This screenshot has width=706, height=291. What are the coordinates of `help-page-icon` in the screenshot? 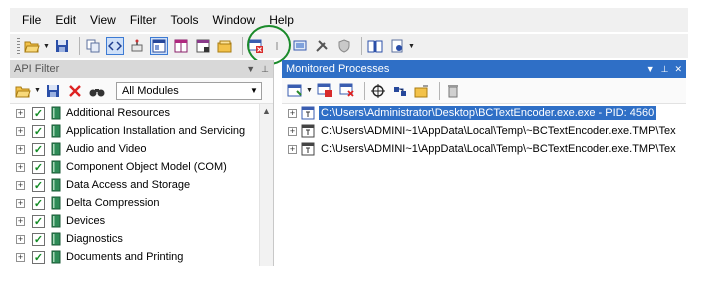 It's located at (397, 46).